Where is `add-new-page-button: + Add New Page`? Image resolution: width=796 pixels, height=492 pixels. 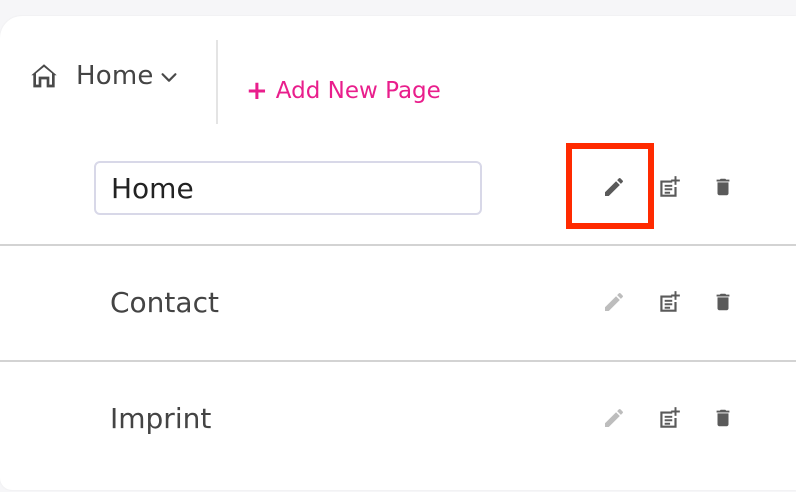
add-new-page-button: + Add New Page is located at coordinates (343, 91).